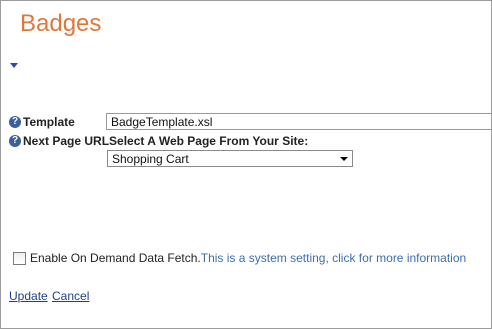 The height and width of the screenshot is (329, 492). I want to click on on-demand-label-text: Enable On Demand Data Fetch., so click(115, 258).